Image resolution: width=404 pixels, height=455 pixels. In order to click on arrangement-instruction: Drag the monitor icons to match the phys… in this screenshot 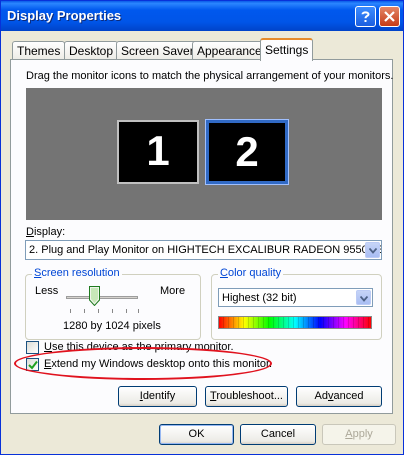, I will do `click(210, 76)`.